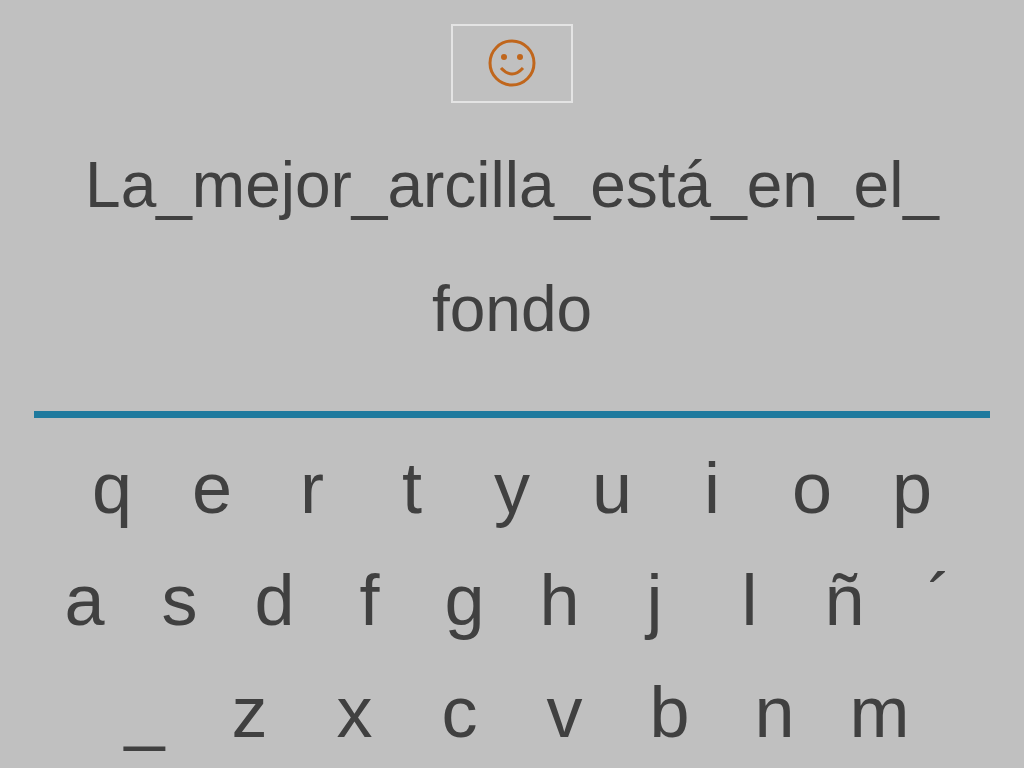 This screenshot has height=768, width=1024. Describe the element at coordinates (559, 600) in the screenshot. I see `letter-key: h` at that location.